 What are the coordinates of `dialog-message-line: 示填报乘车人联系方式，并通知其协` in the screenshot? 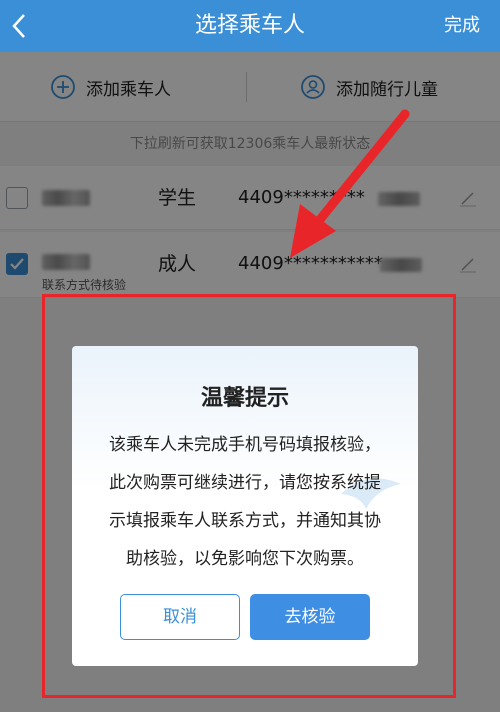 It's located at (245, 521).